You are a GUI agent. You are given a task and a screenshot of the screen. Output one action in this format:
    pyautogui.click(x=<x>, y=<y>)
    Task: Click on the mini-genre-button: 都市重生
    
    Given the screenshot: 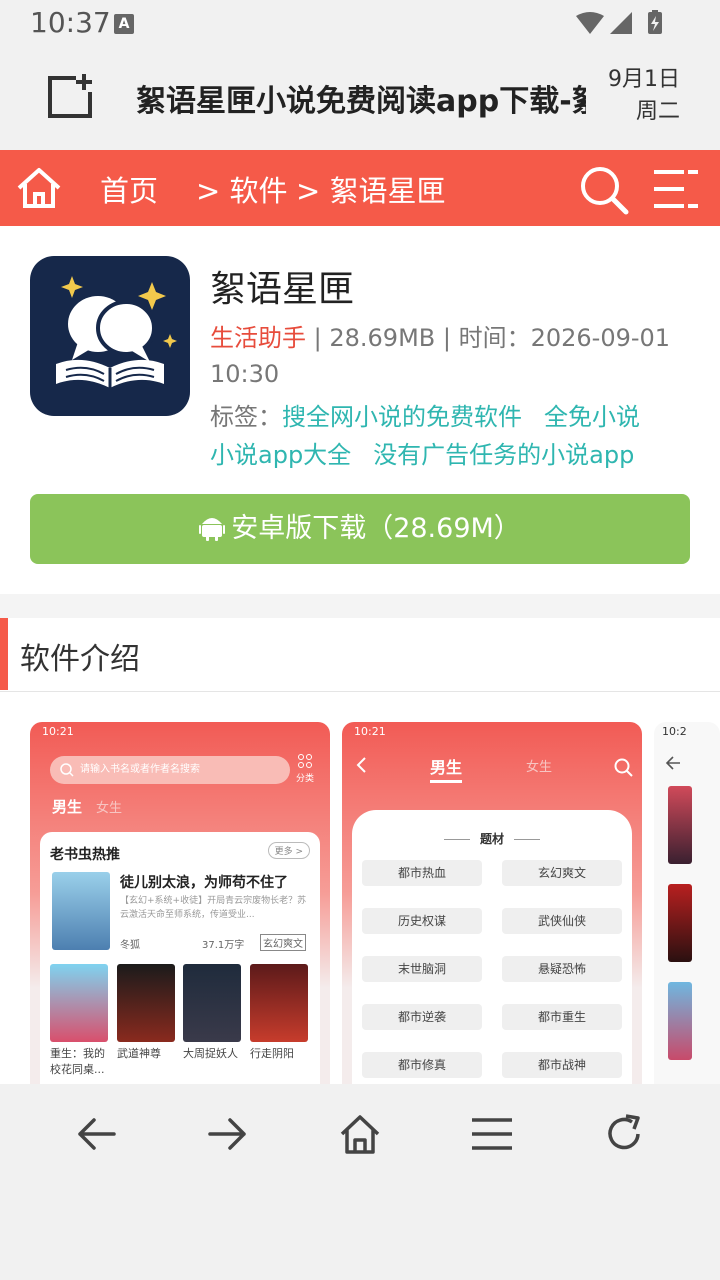 What is the action you would take?
    pyautogui.click(x=562, y=1017)
    